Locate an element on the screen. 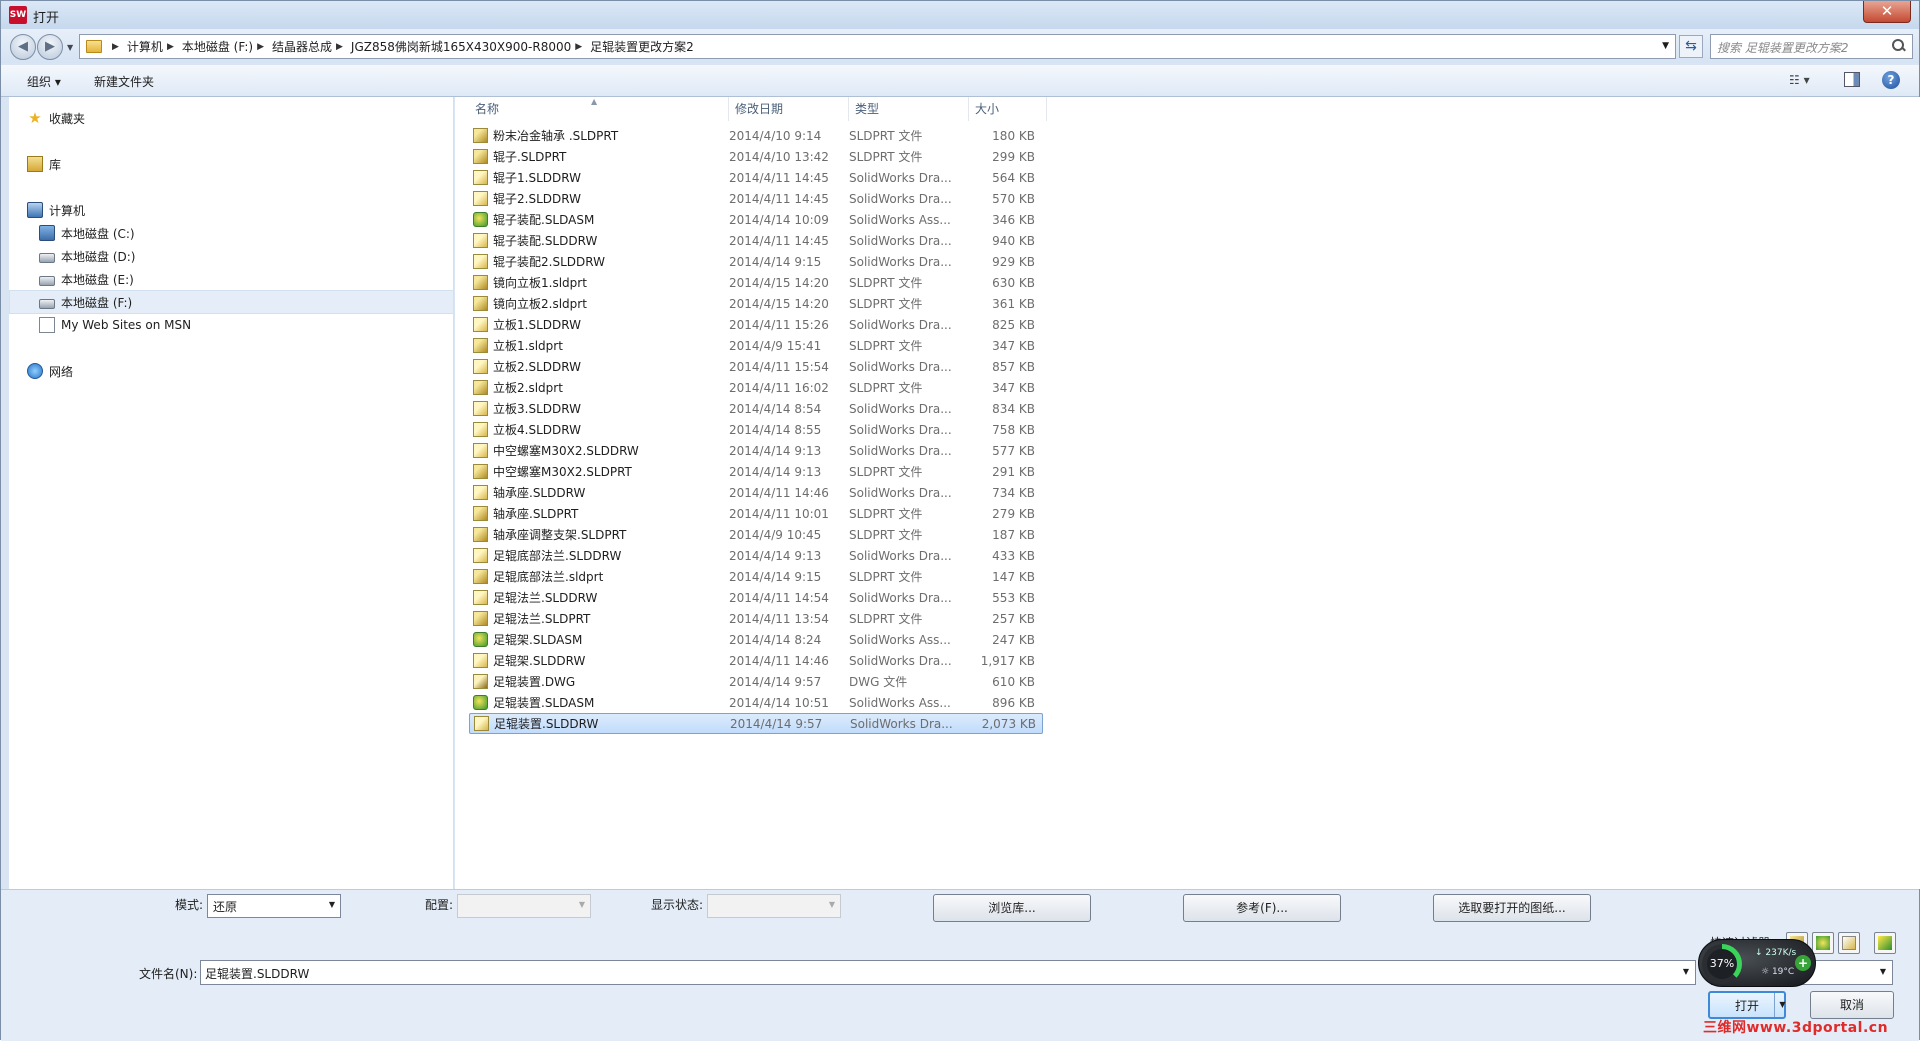 The image size is (1920, 1041). file-name-cell: 辊子装配.SLDASM is located at coordinates (599, 219).